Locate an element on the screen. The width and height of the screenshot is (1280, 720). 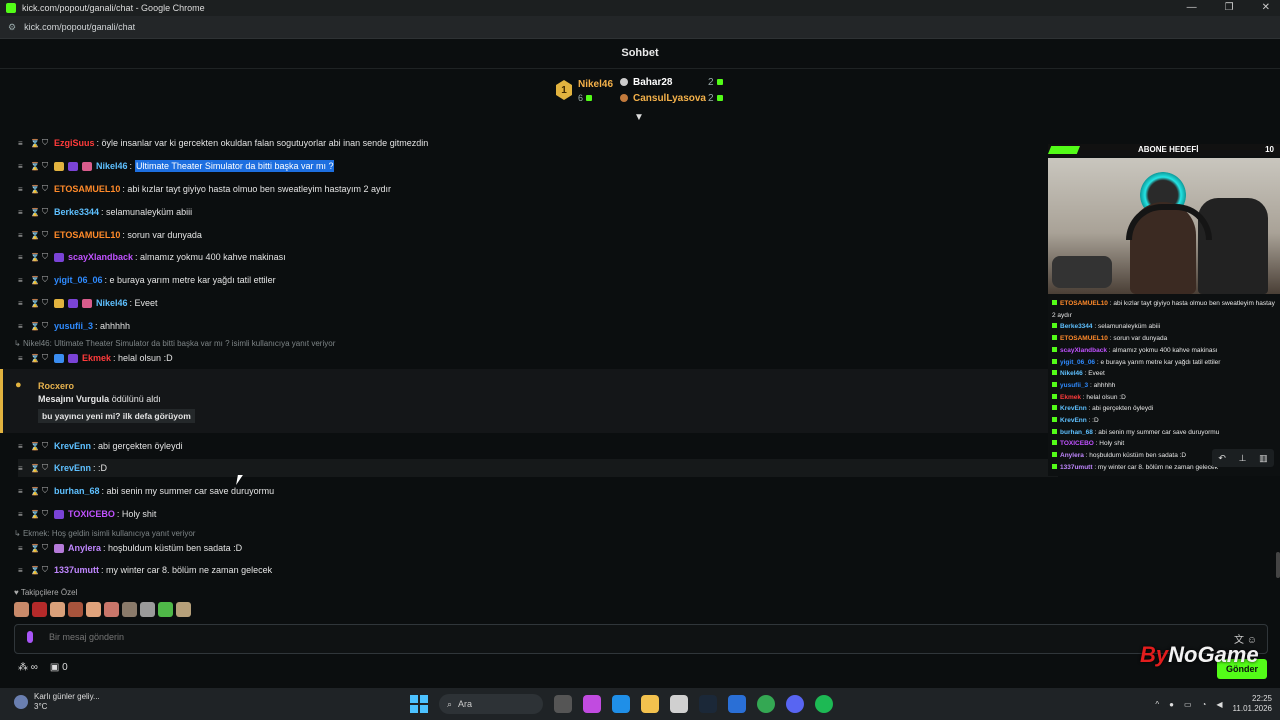
start-button is located at coordinates (419, 704).